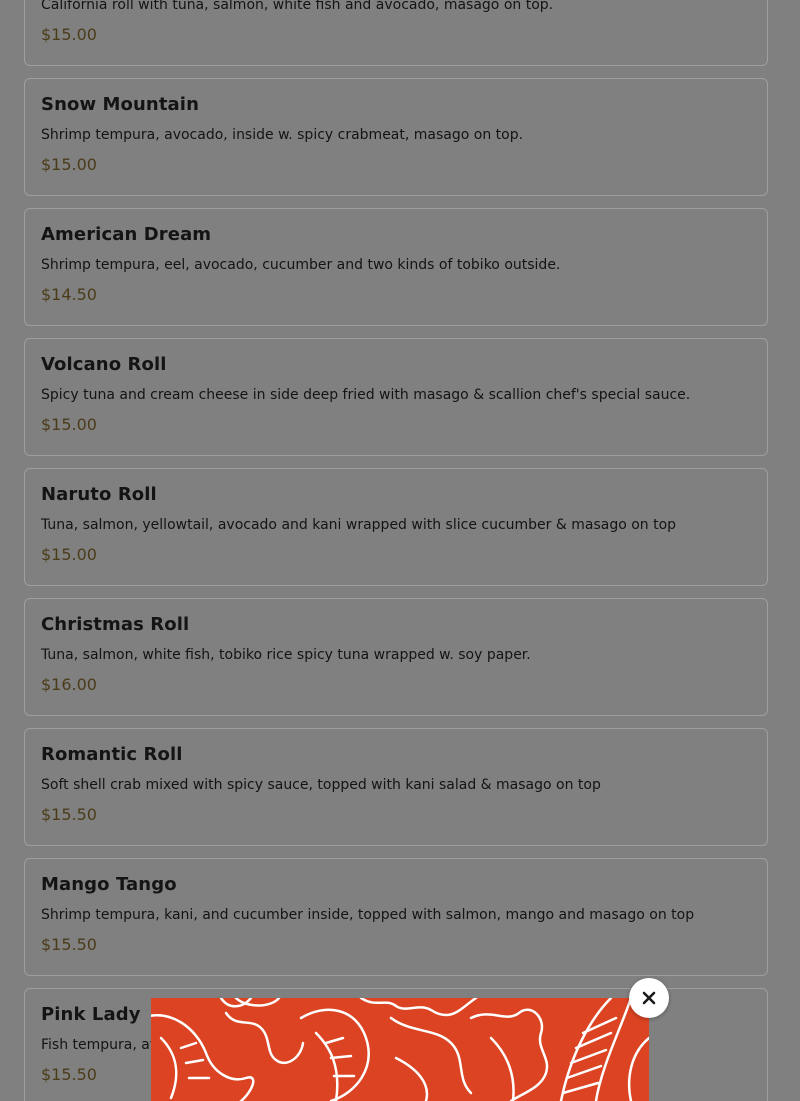 The width and height of the screenshot is (800, 1101). I want to click on menu-item-name: Christmas Roll, so click(115, 624).